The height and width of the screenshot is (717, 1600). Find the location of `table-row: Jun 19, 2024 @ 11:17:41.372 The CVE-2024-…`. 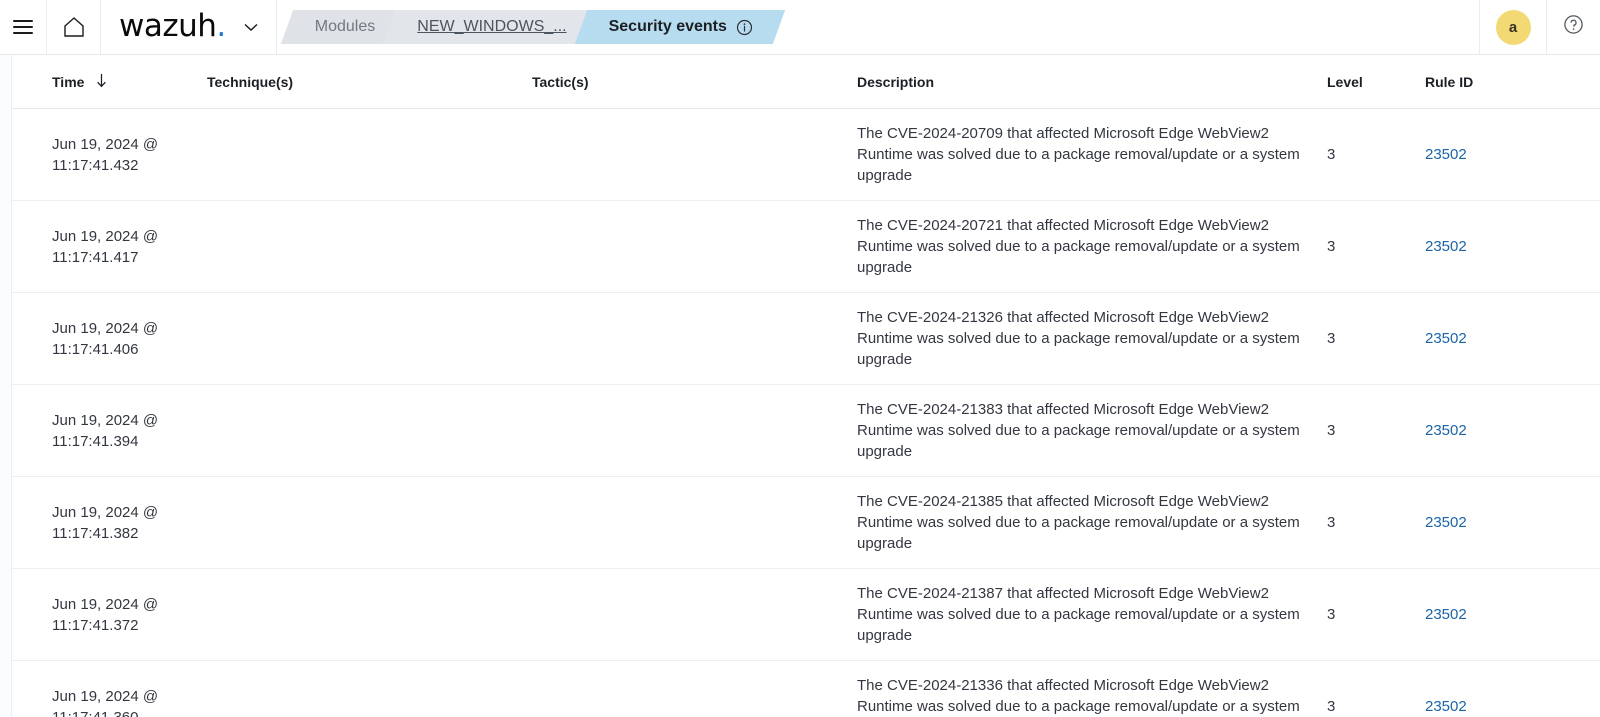

table-row: Jun 19, 2024 @ 11:17:41.372 The CVE-2024-… is located at coordinates (800, 614).